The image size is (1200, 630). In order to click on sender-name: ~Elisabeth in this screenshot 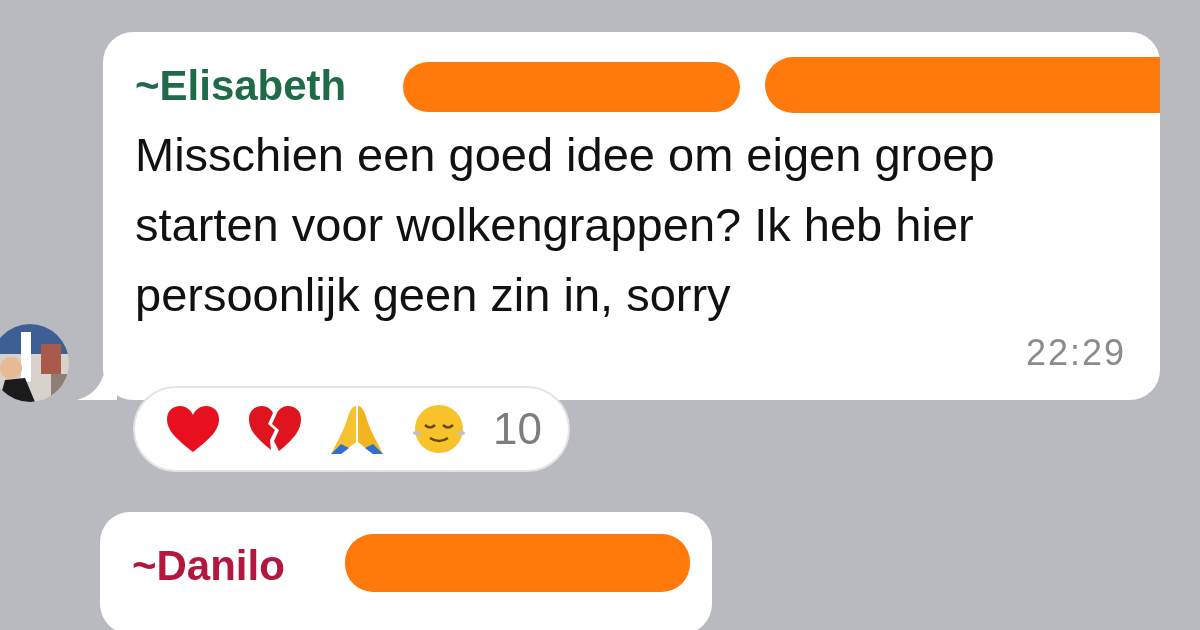, I will do `click(241, 86)`.